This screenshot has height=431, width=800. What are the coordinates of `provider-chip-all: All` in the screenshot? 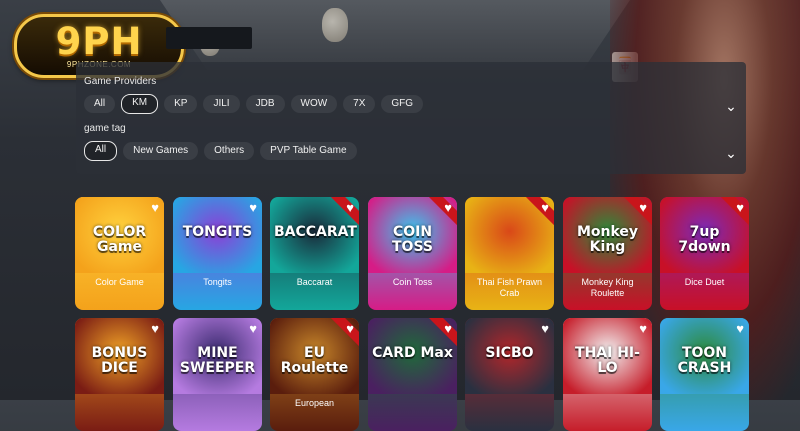 It's located at (100, 104).